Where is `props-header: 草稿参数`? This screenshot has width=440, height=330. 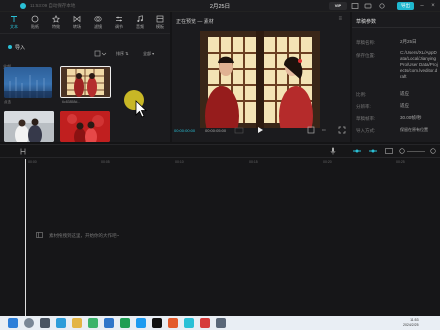
props-header: 草稿参数 is located at coordinates (366, 22).